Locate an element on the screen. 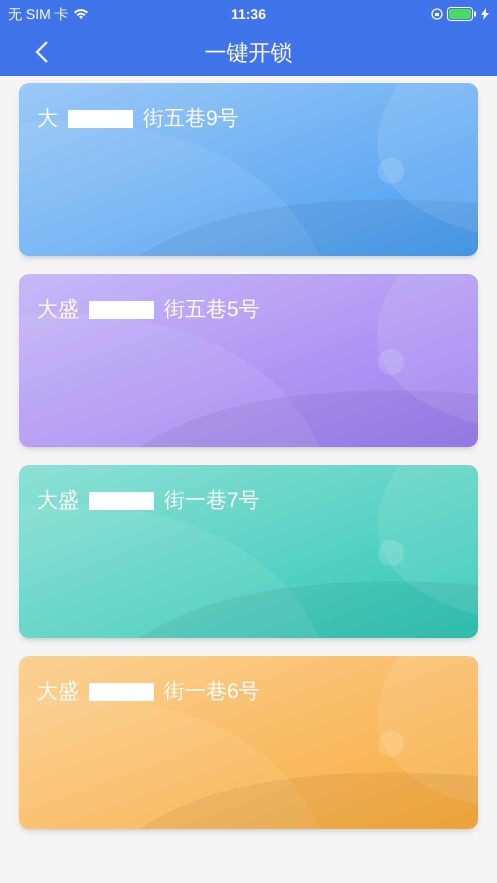 This screenshot has height=883, width=497. address-end: 街一巷6号 is located at coordinates (212, 692).